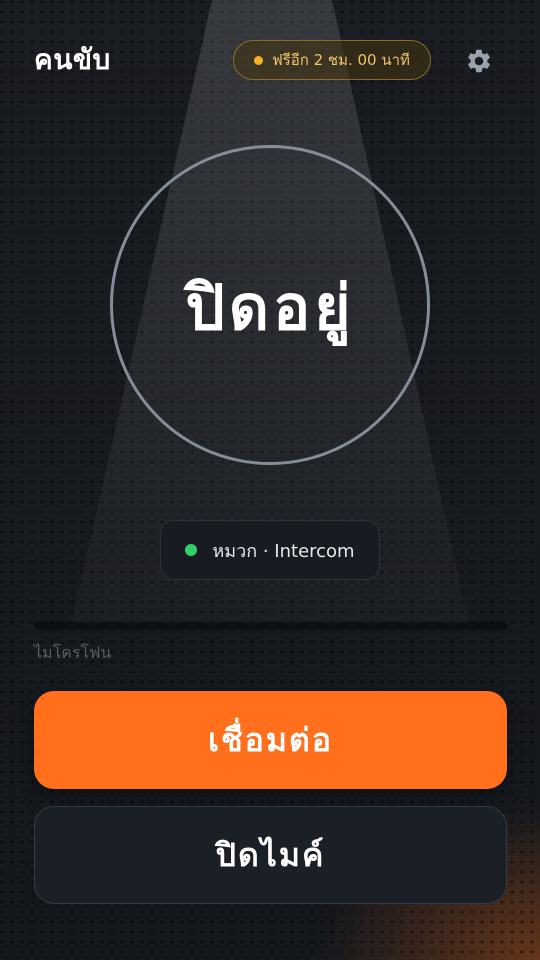  What do you see at coordinates (259, 60) in the screenshot?
I see `badge-dot` at bounding box center [259, 60].